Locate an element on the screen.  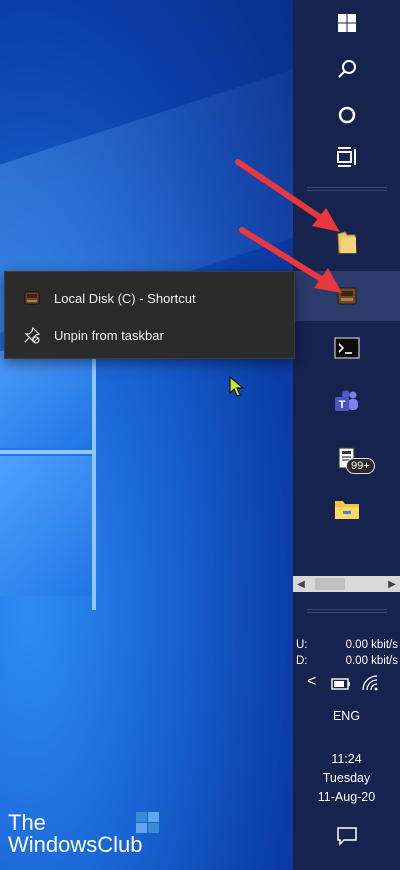
watermark: The WindowsClub is located at coordinates (75, 834).